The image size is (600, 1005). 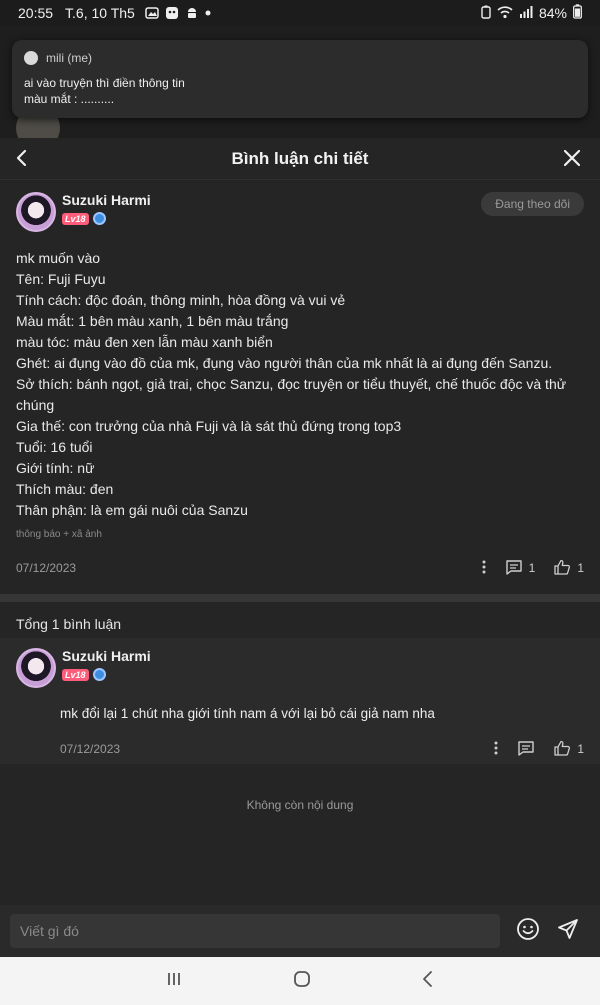 I want to click on post-line: Thích màu: đen, so click(x=65, y=489).